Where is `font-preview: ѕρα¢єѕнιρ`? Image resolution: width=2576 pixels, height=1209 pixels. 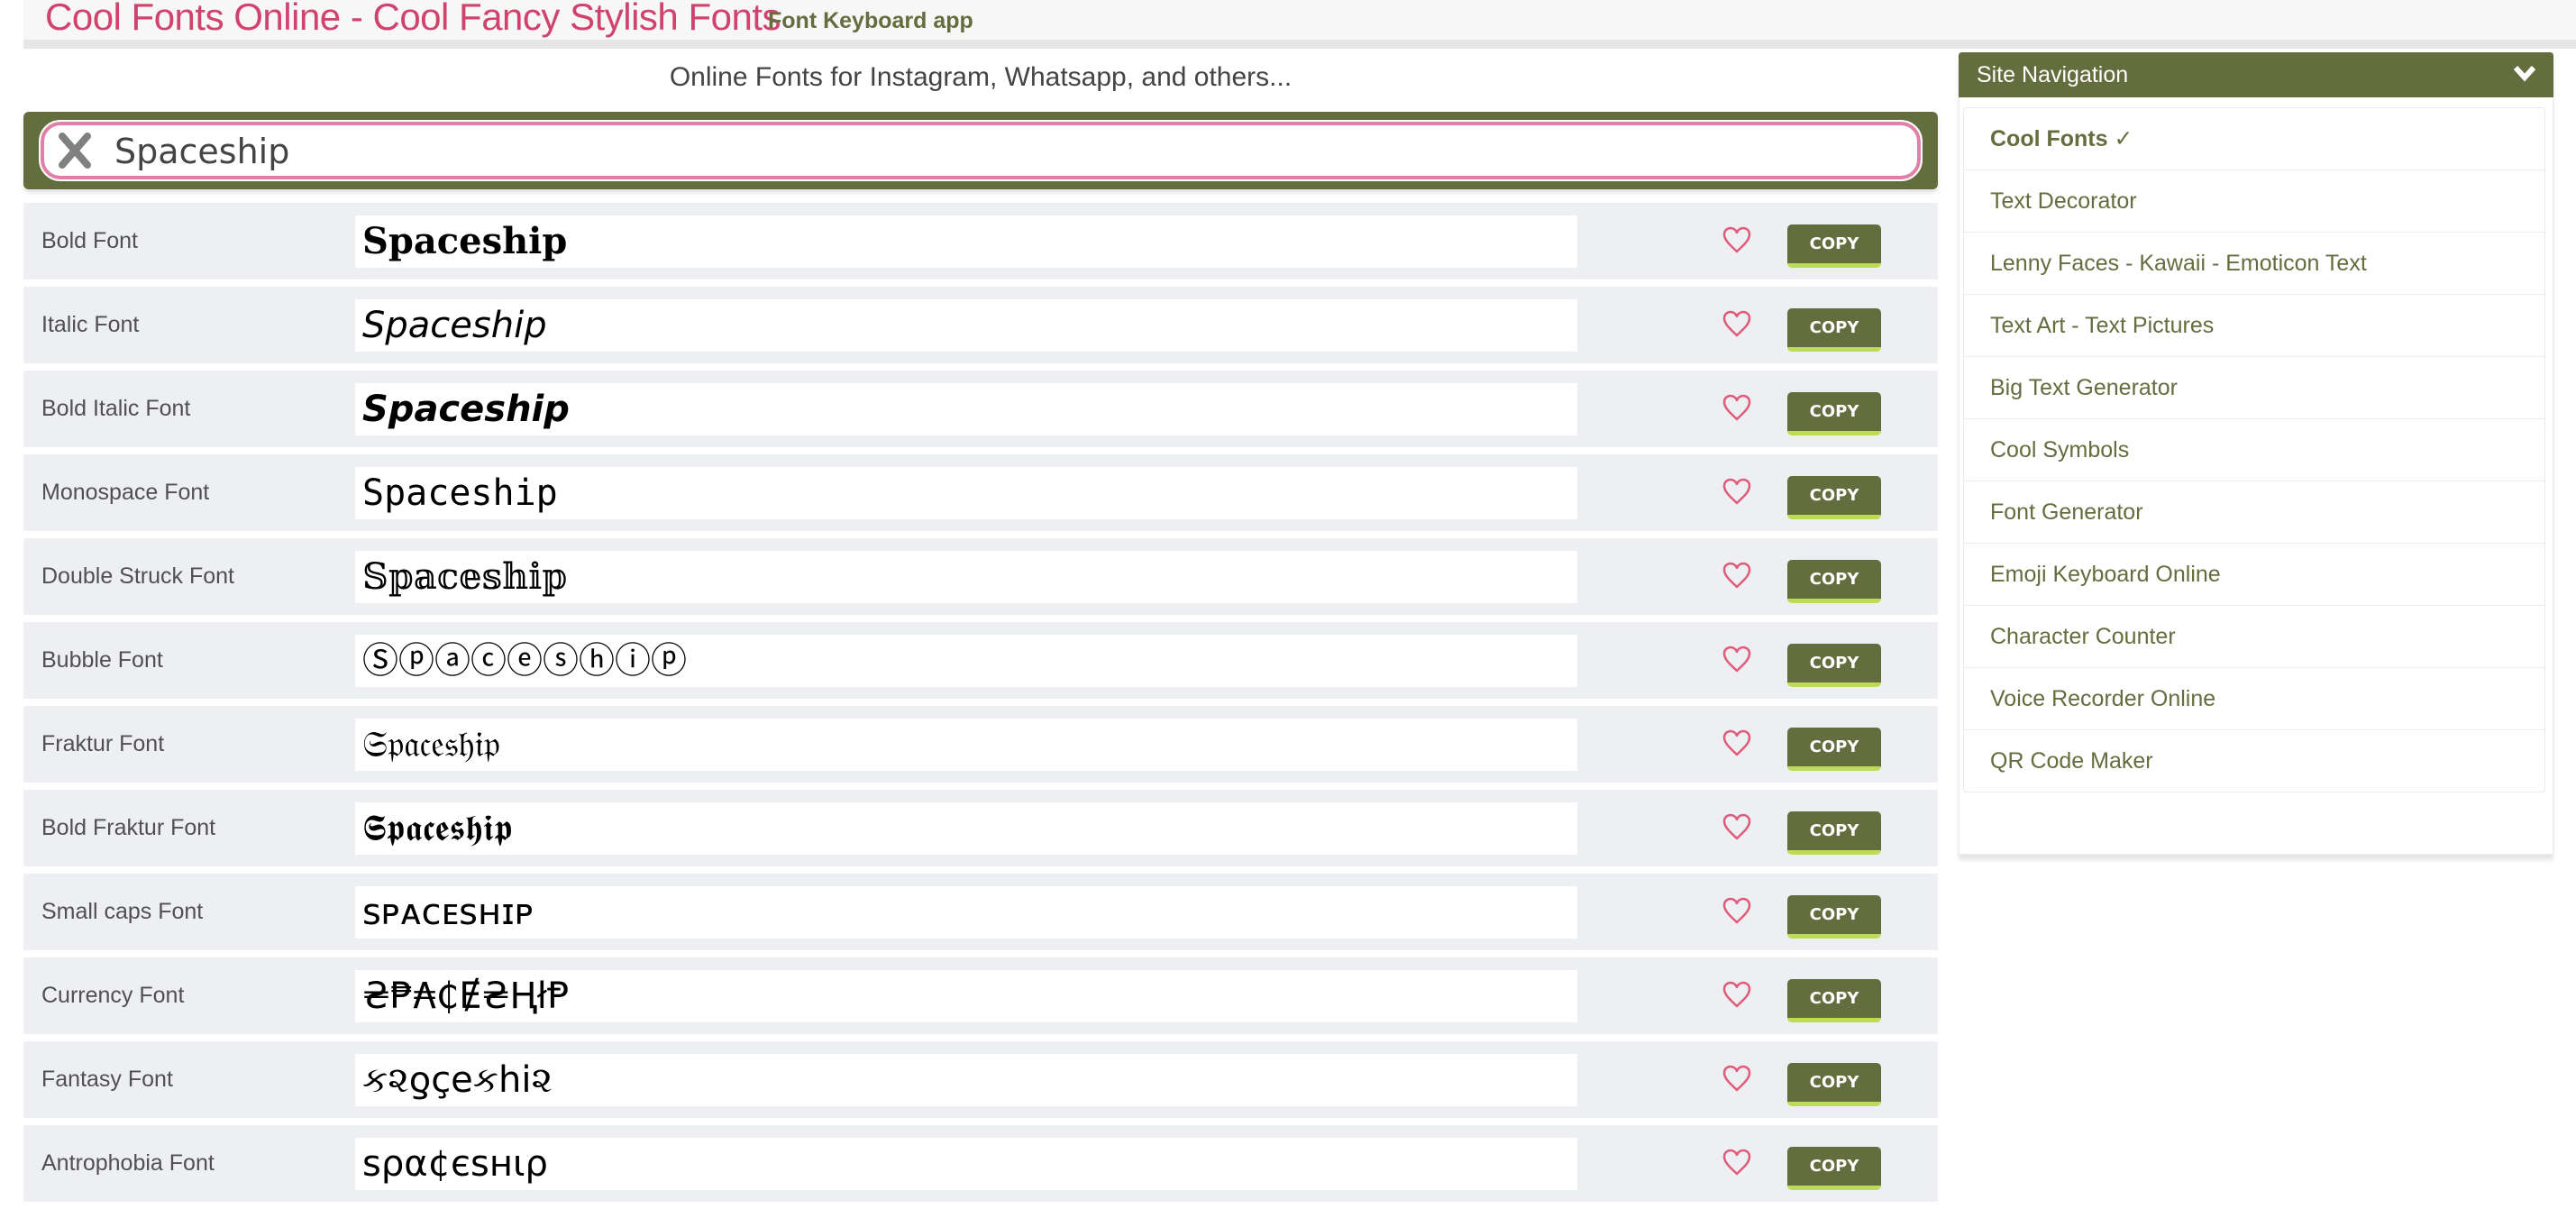 font-preview: ѕρα¢єѕнιρ is located at coordinates (966, 1164).